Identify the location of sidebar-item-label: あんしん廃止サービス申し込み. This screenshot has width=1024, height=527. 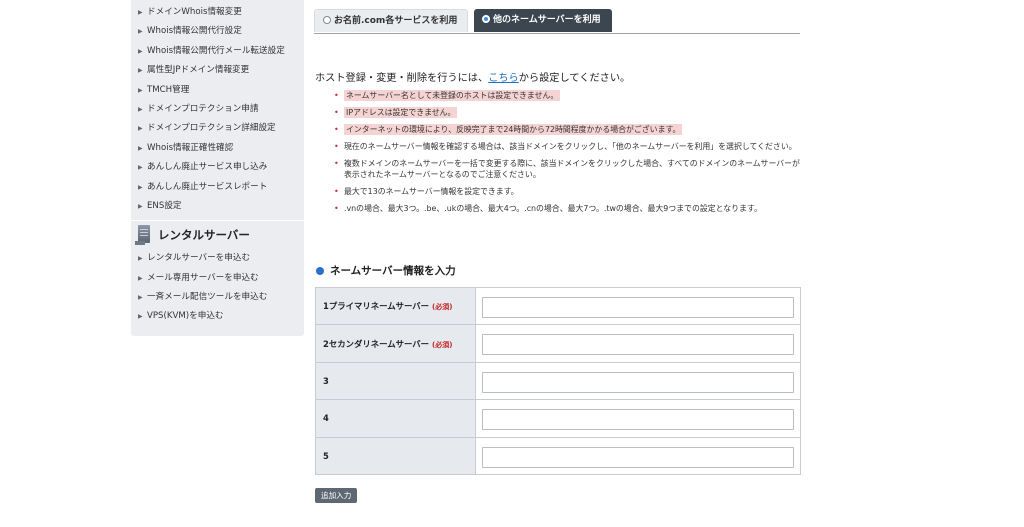
(207, 167).